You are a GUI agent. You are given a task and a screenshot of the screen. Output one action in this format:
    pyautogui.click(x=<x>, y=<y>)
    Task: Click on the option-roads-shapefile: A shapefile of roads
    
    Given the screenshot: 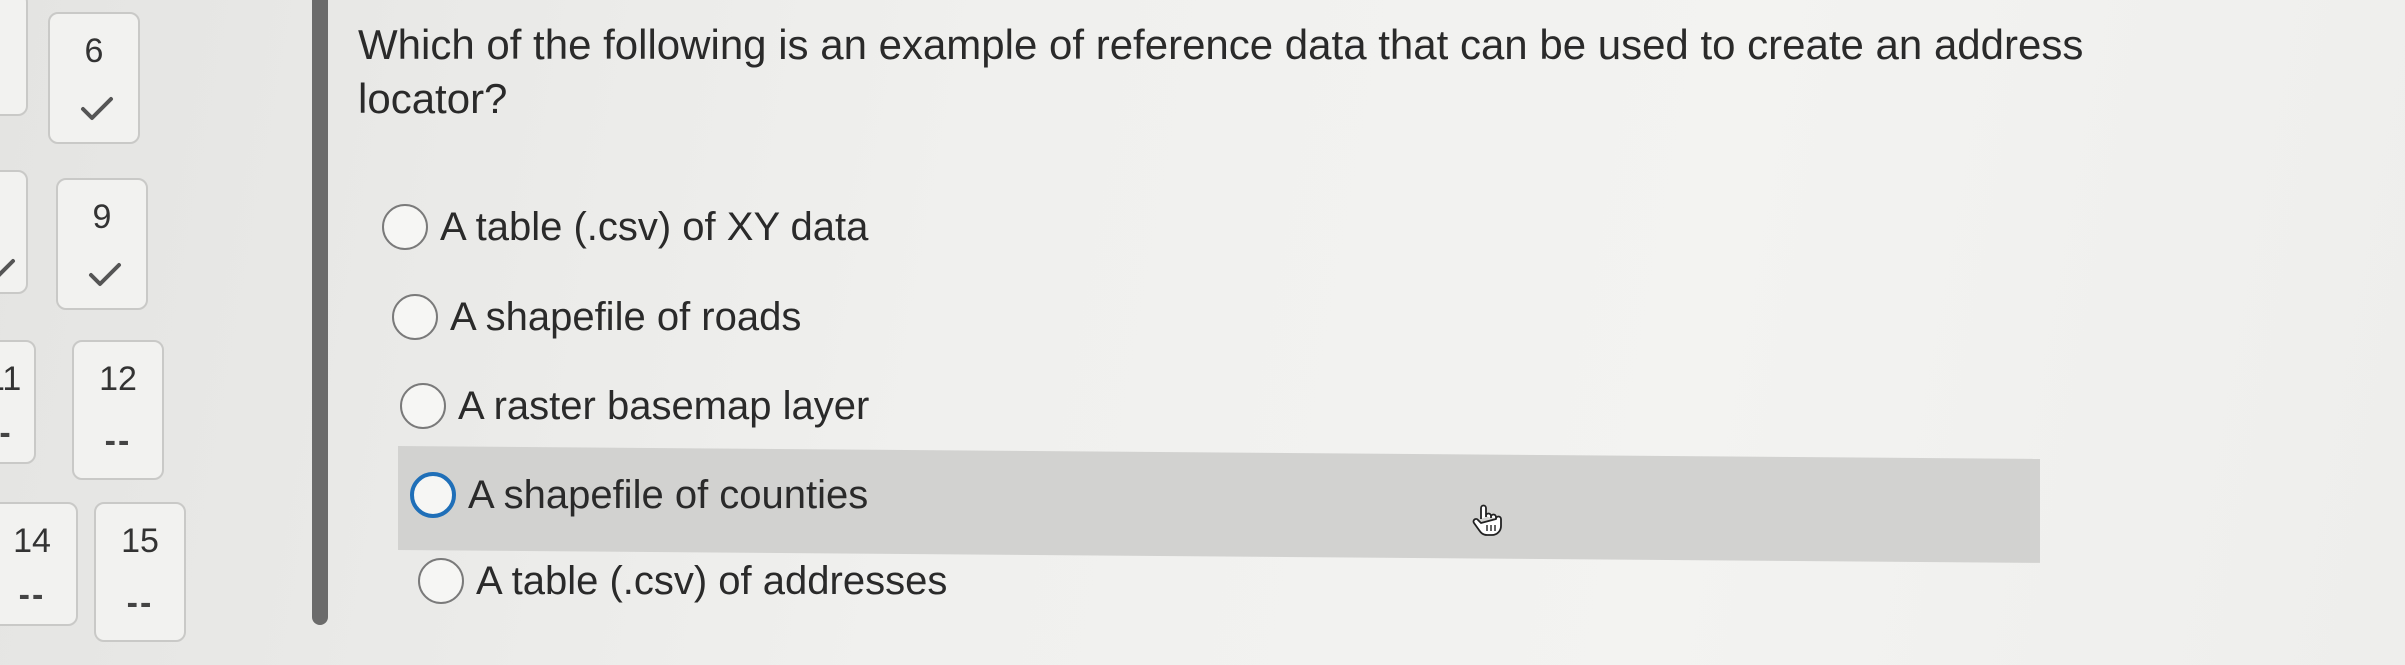 What is the action you would take?
    pyautogui.click(x=596, y=317)
    